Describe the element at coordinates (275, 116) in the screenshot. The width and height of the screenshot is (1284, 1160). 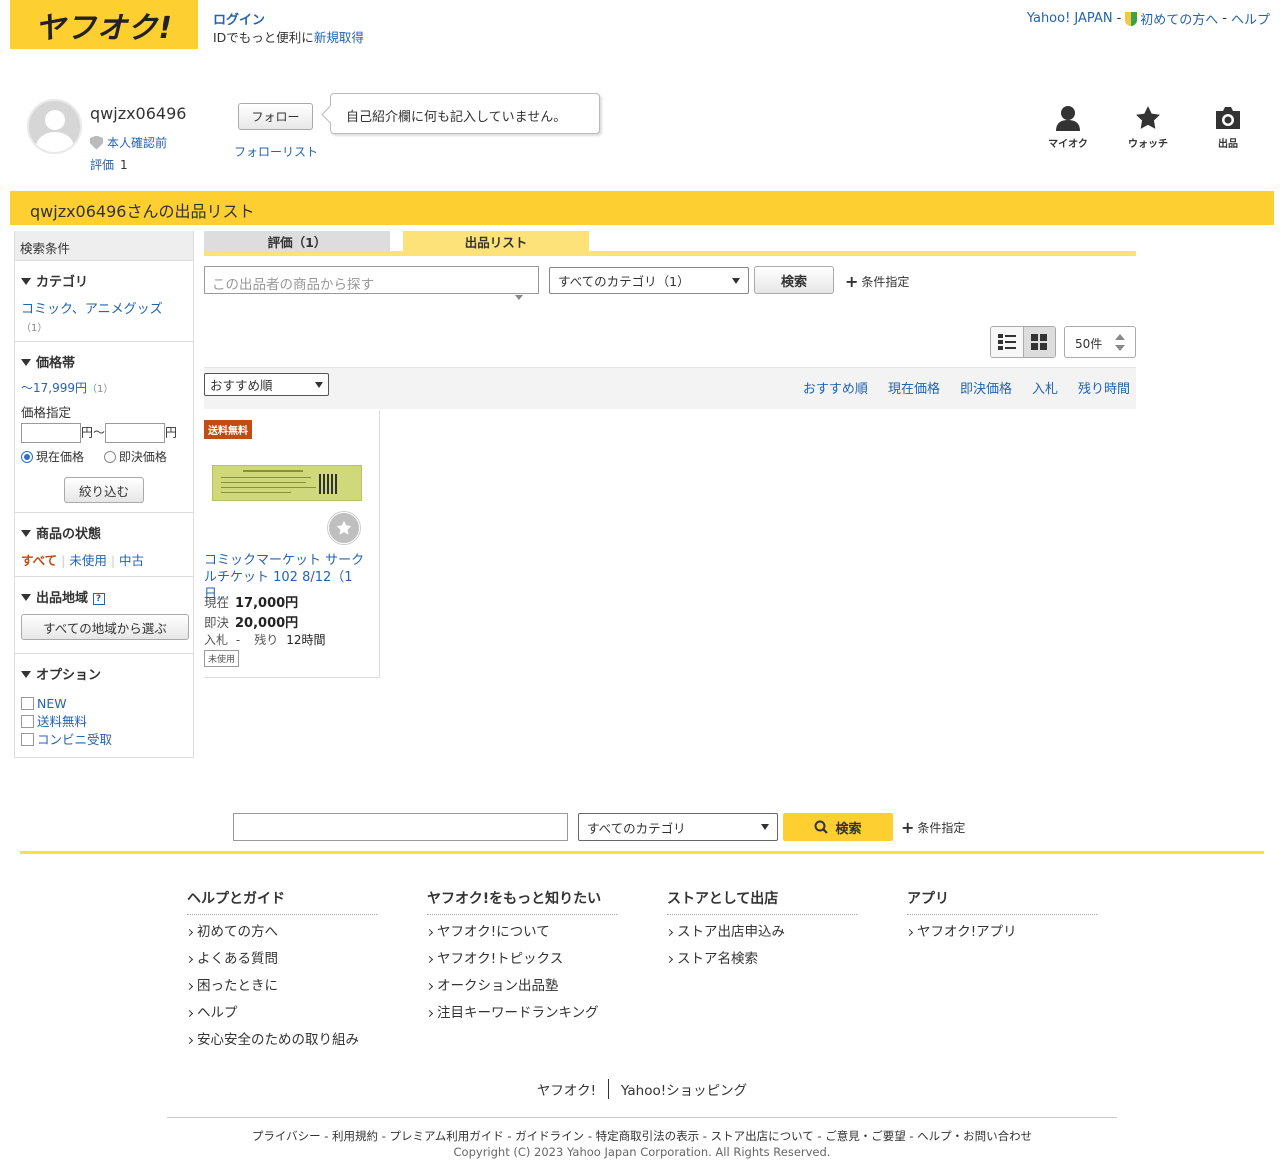
I see `follow-button: フォロー` at that location.